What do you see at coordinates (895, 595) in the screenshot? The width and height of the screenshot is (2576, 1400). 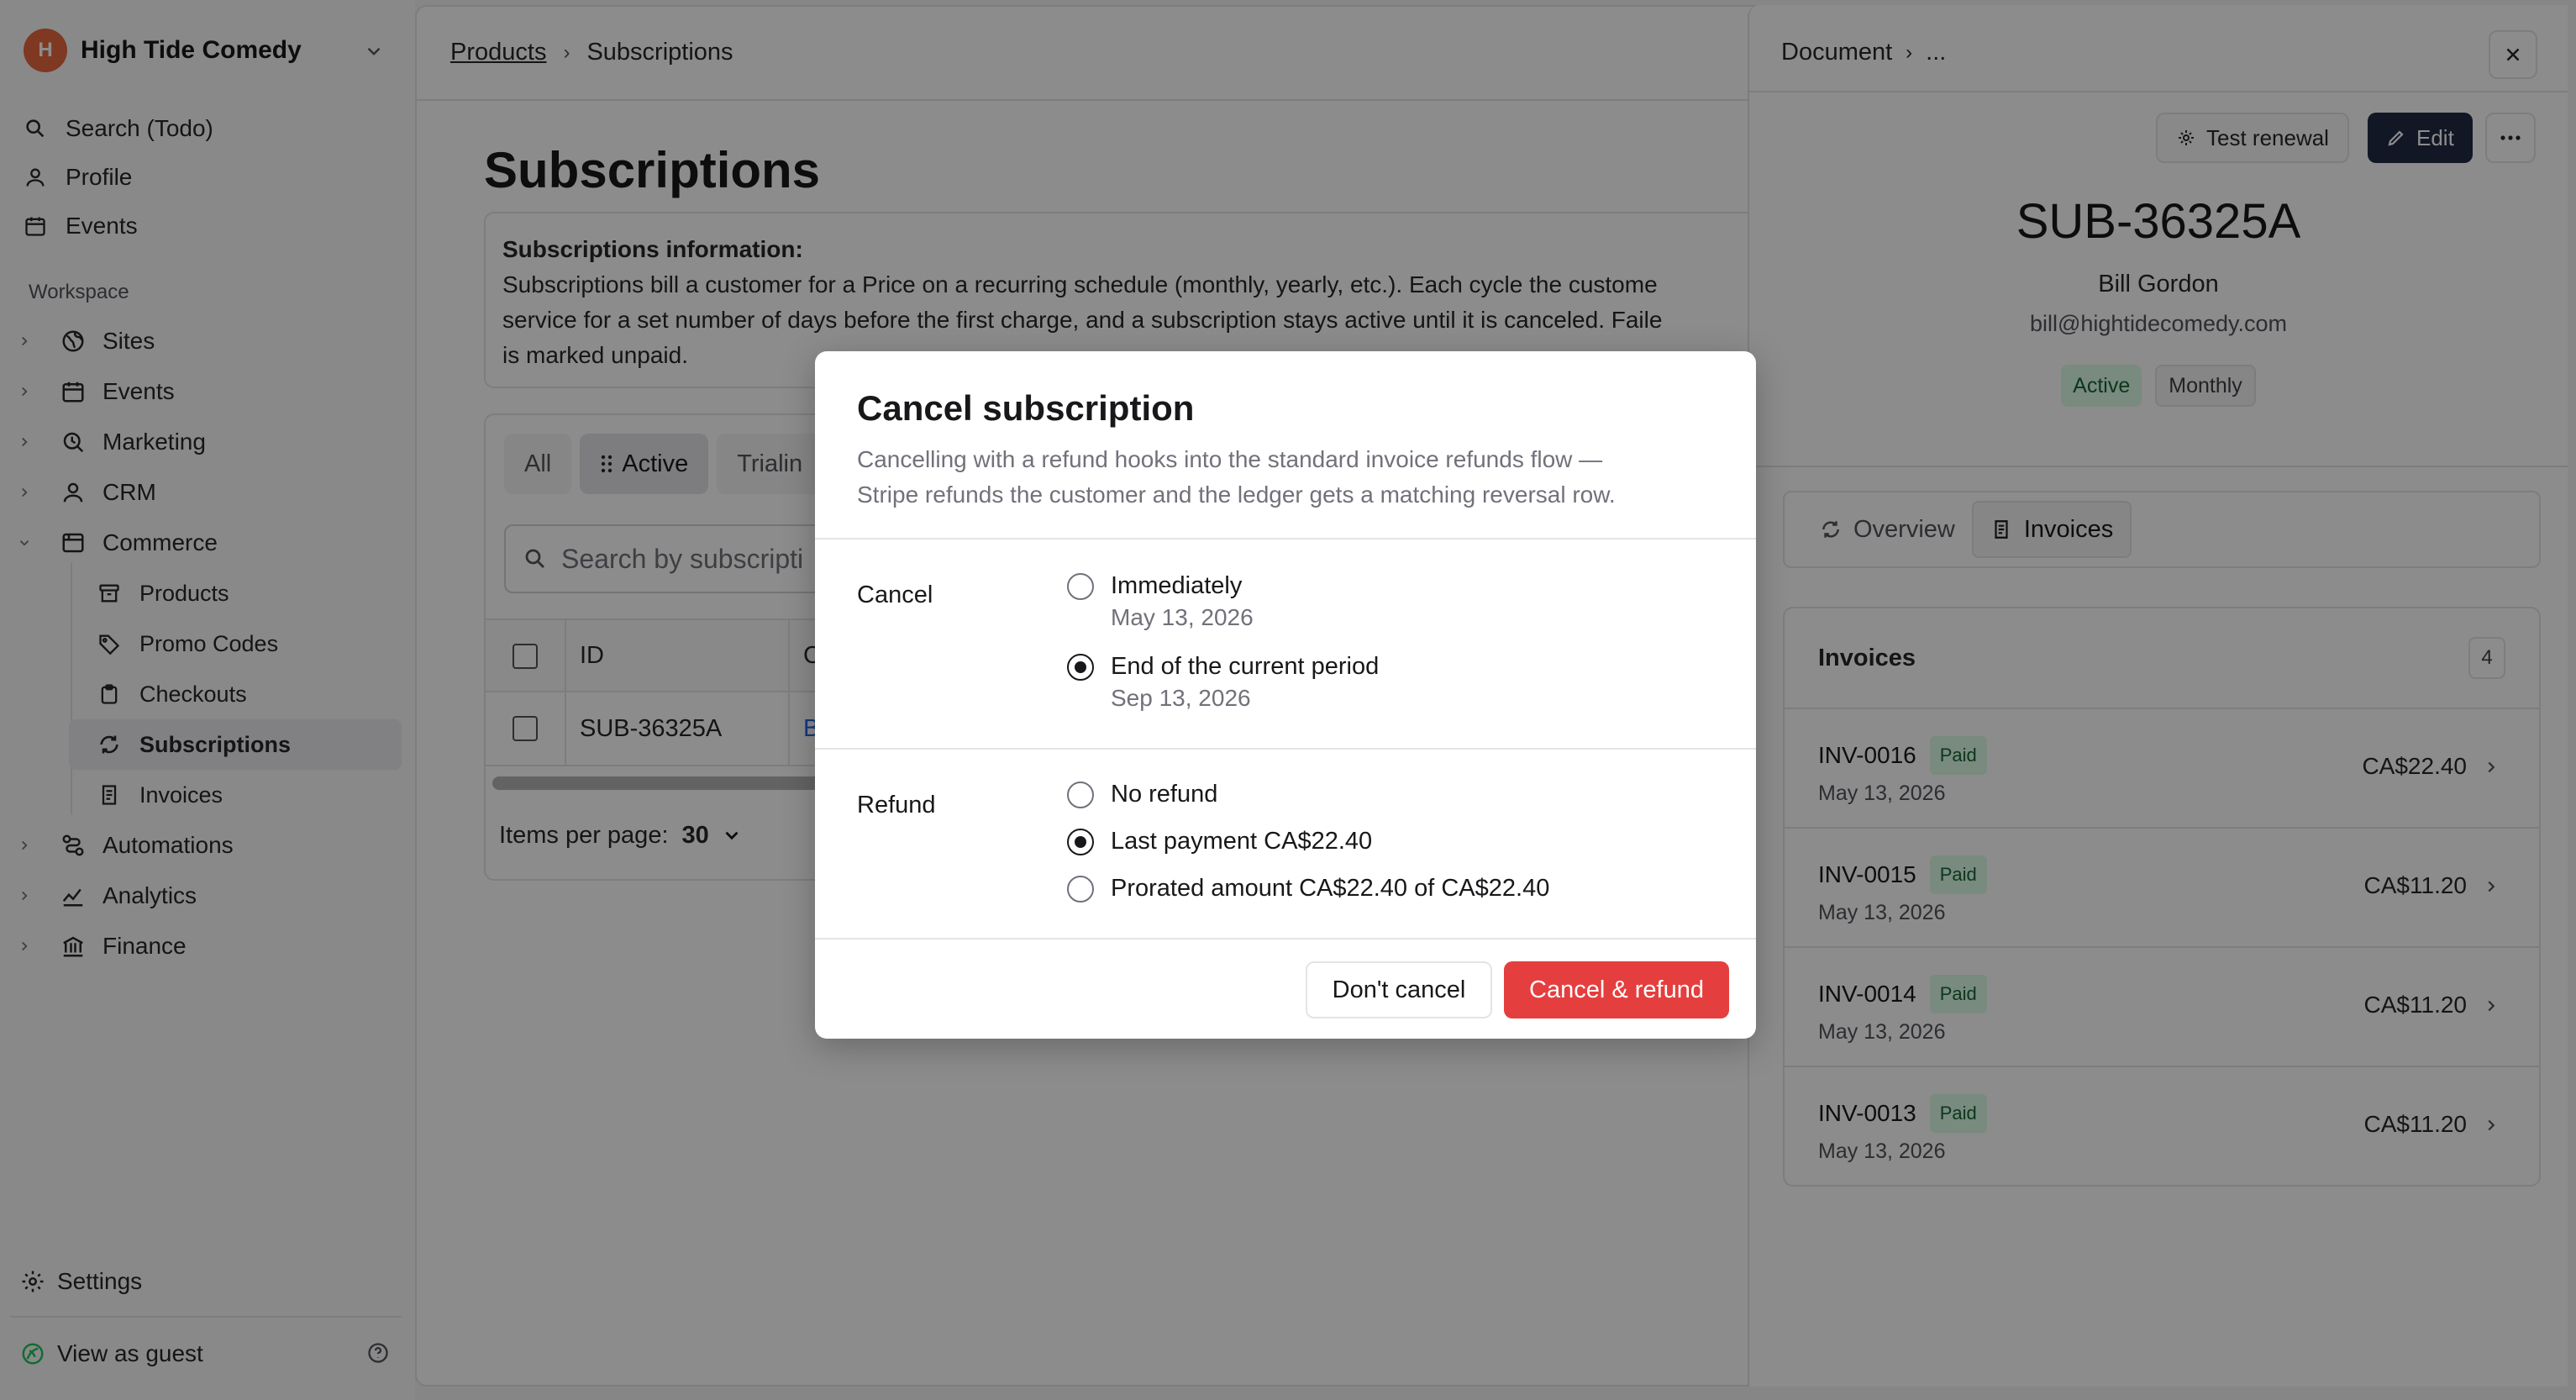 I see `cancel-timing-label: Cancel` at bounding box center [895, 595].